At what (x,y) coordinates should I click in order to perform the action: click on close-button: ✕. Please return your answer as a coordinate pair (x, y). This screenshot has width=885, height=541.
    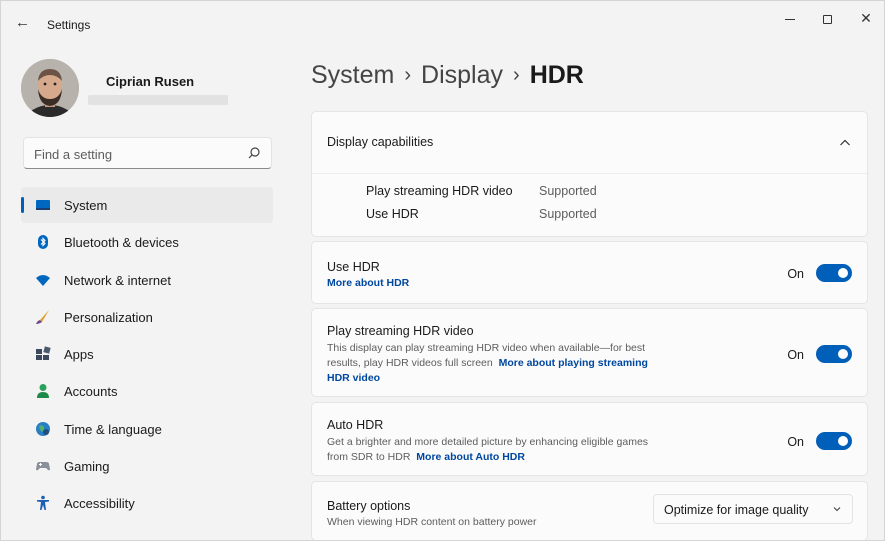
    Looking at the image, I should click on (866, 18).